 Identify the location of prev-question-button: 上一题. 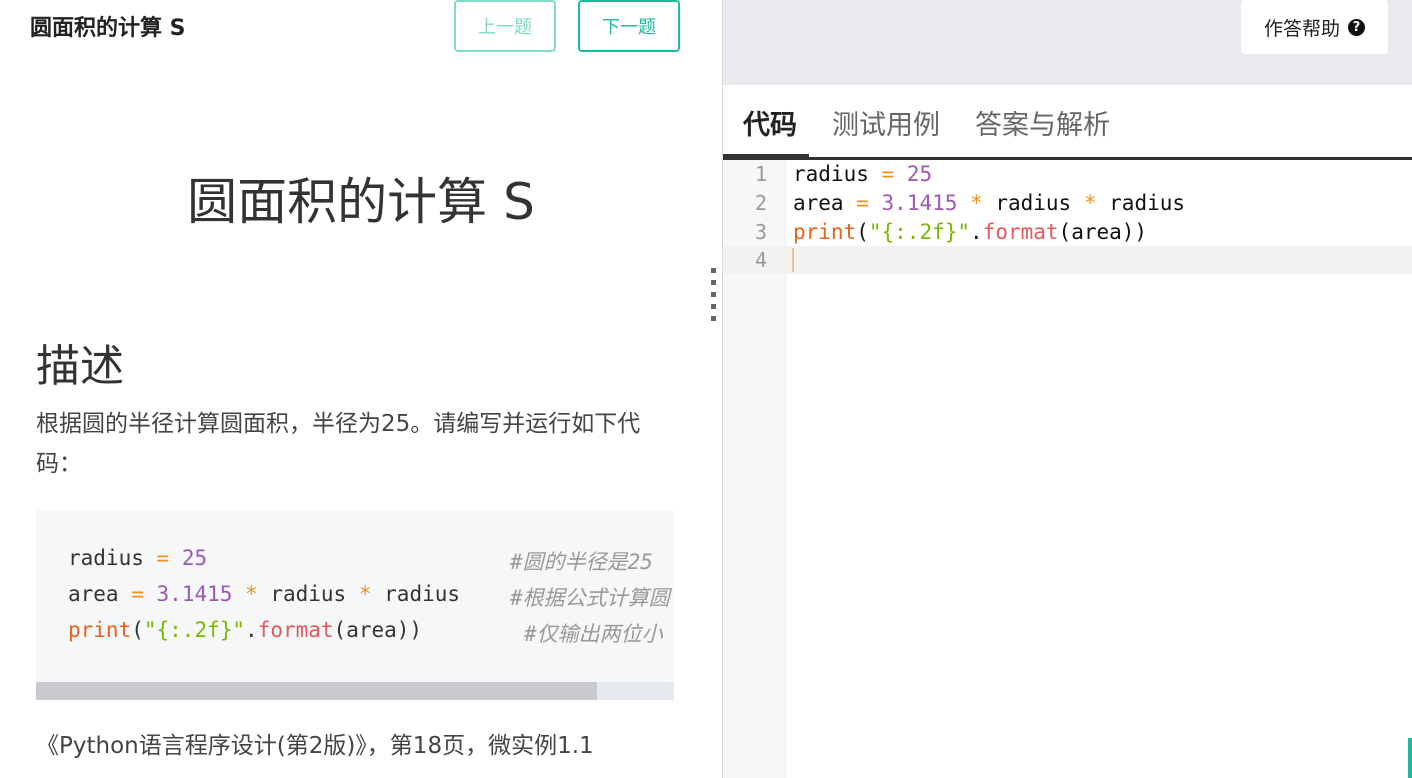
(505, 26).